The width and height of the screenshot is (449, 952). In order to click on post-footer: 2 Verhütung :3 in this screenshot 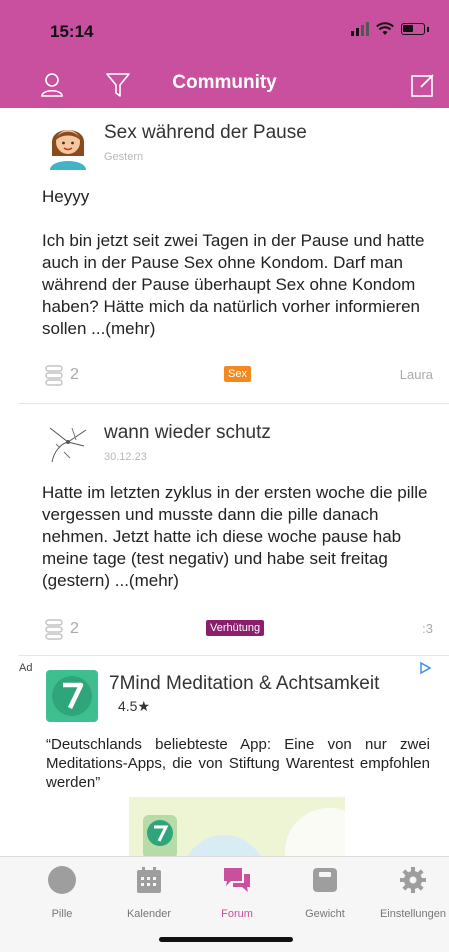, I will do `click(224, 630)`.